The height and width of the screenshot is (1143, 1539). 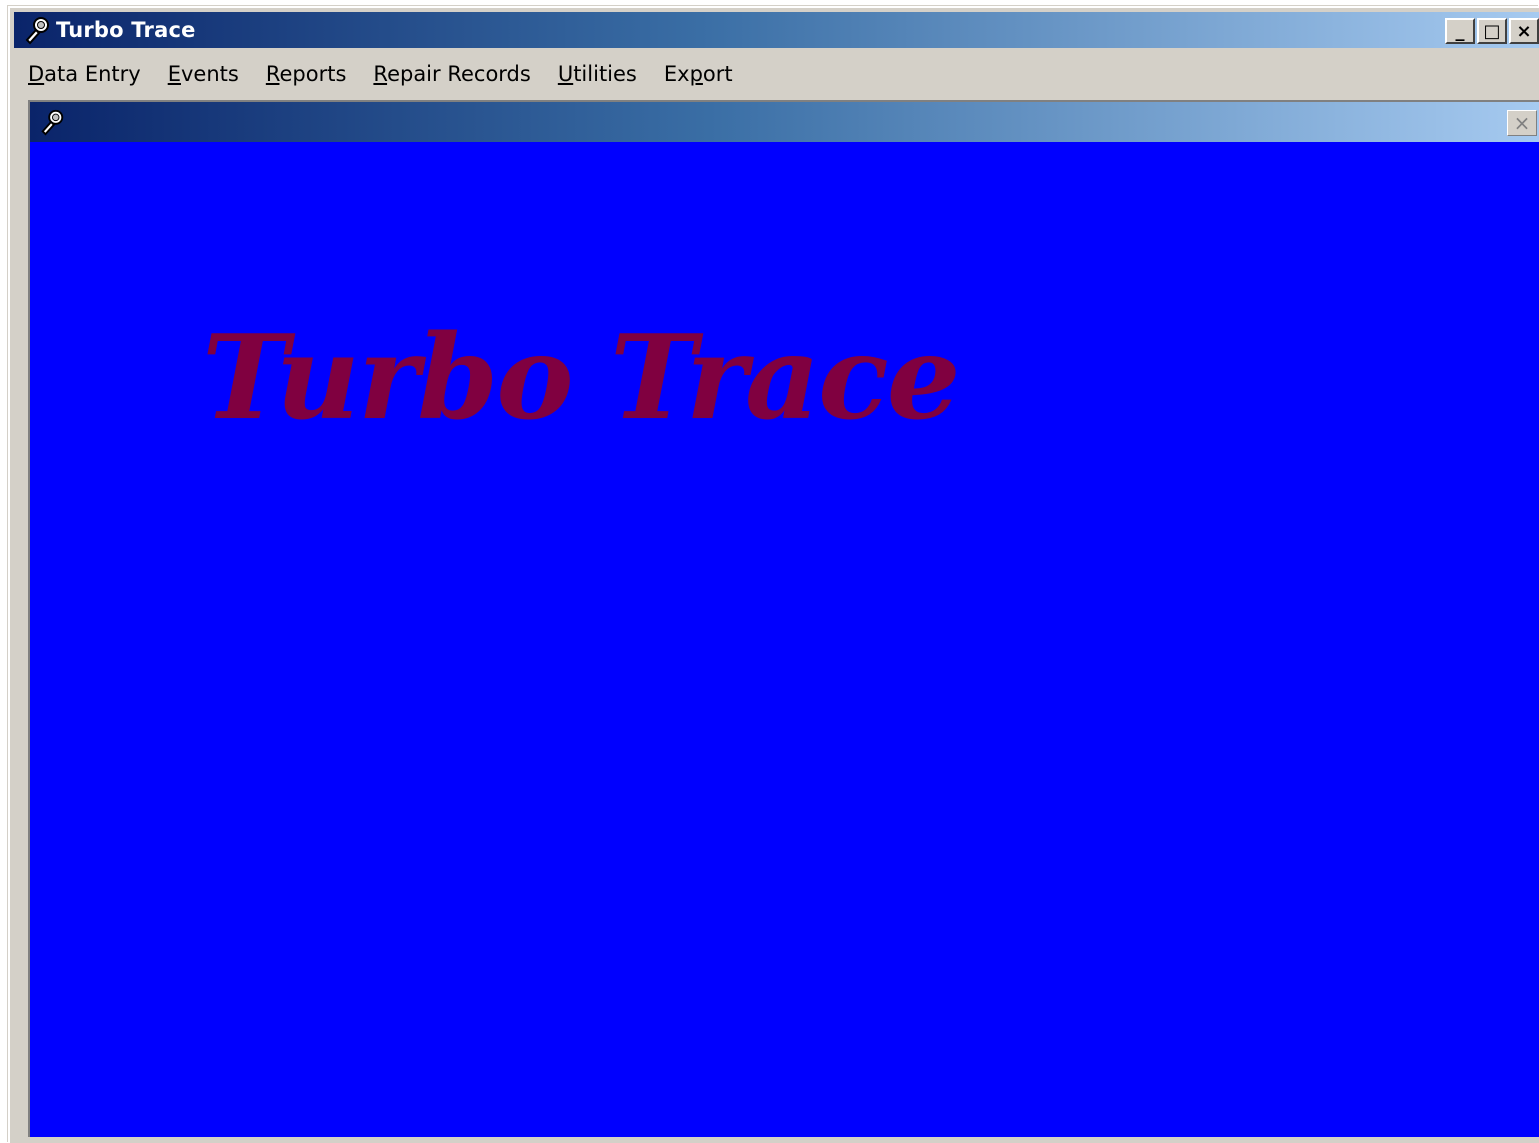 I want to click on child-close-button: ×, so click(x=1522, y=123).